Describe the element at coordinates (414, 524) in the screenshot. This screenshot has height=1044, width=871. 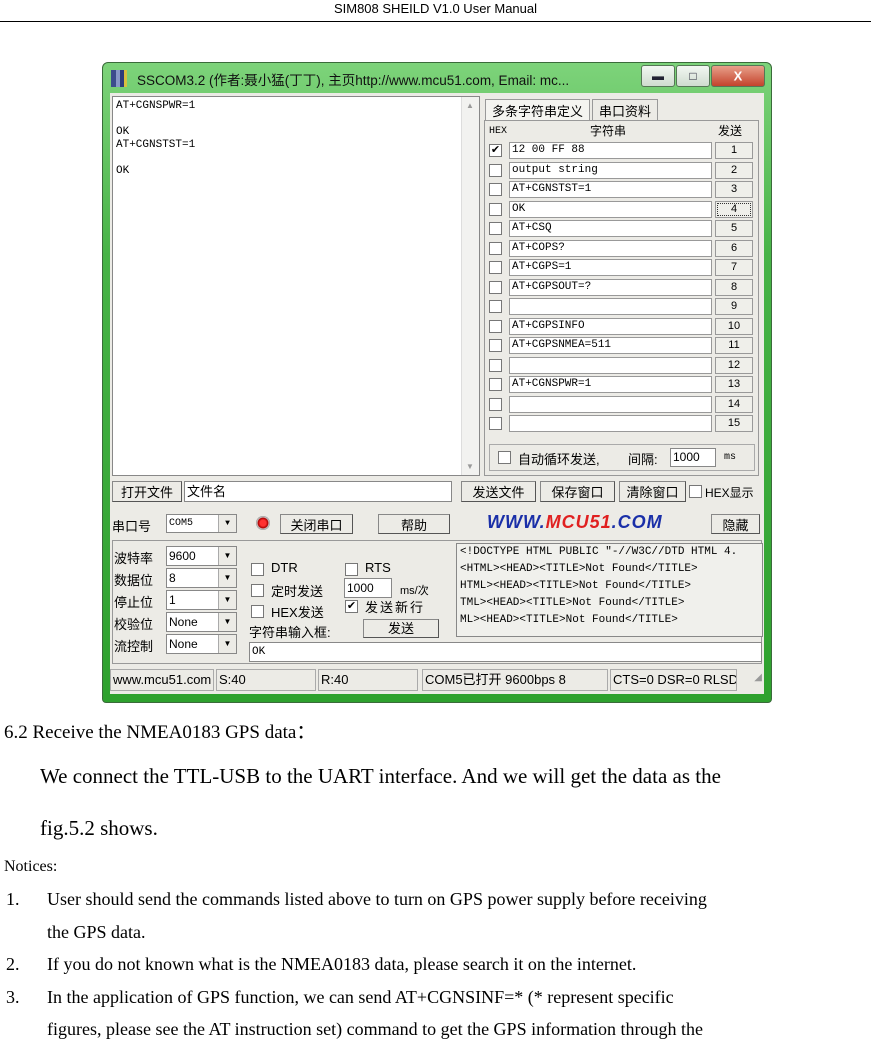
I see `help-button: 帮助` at that location.